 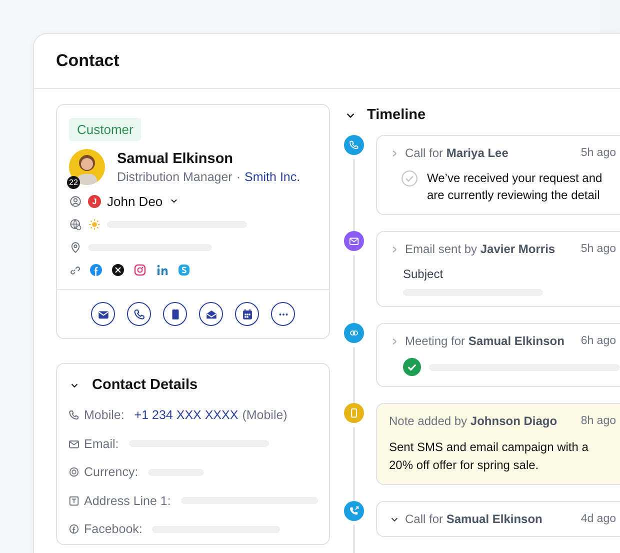 I want to click on calendar-button, so click(x=247, y=314).